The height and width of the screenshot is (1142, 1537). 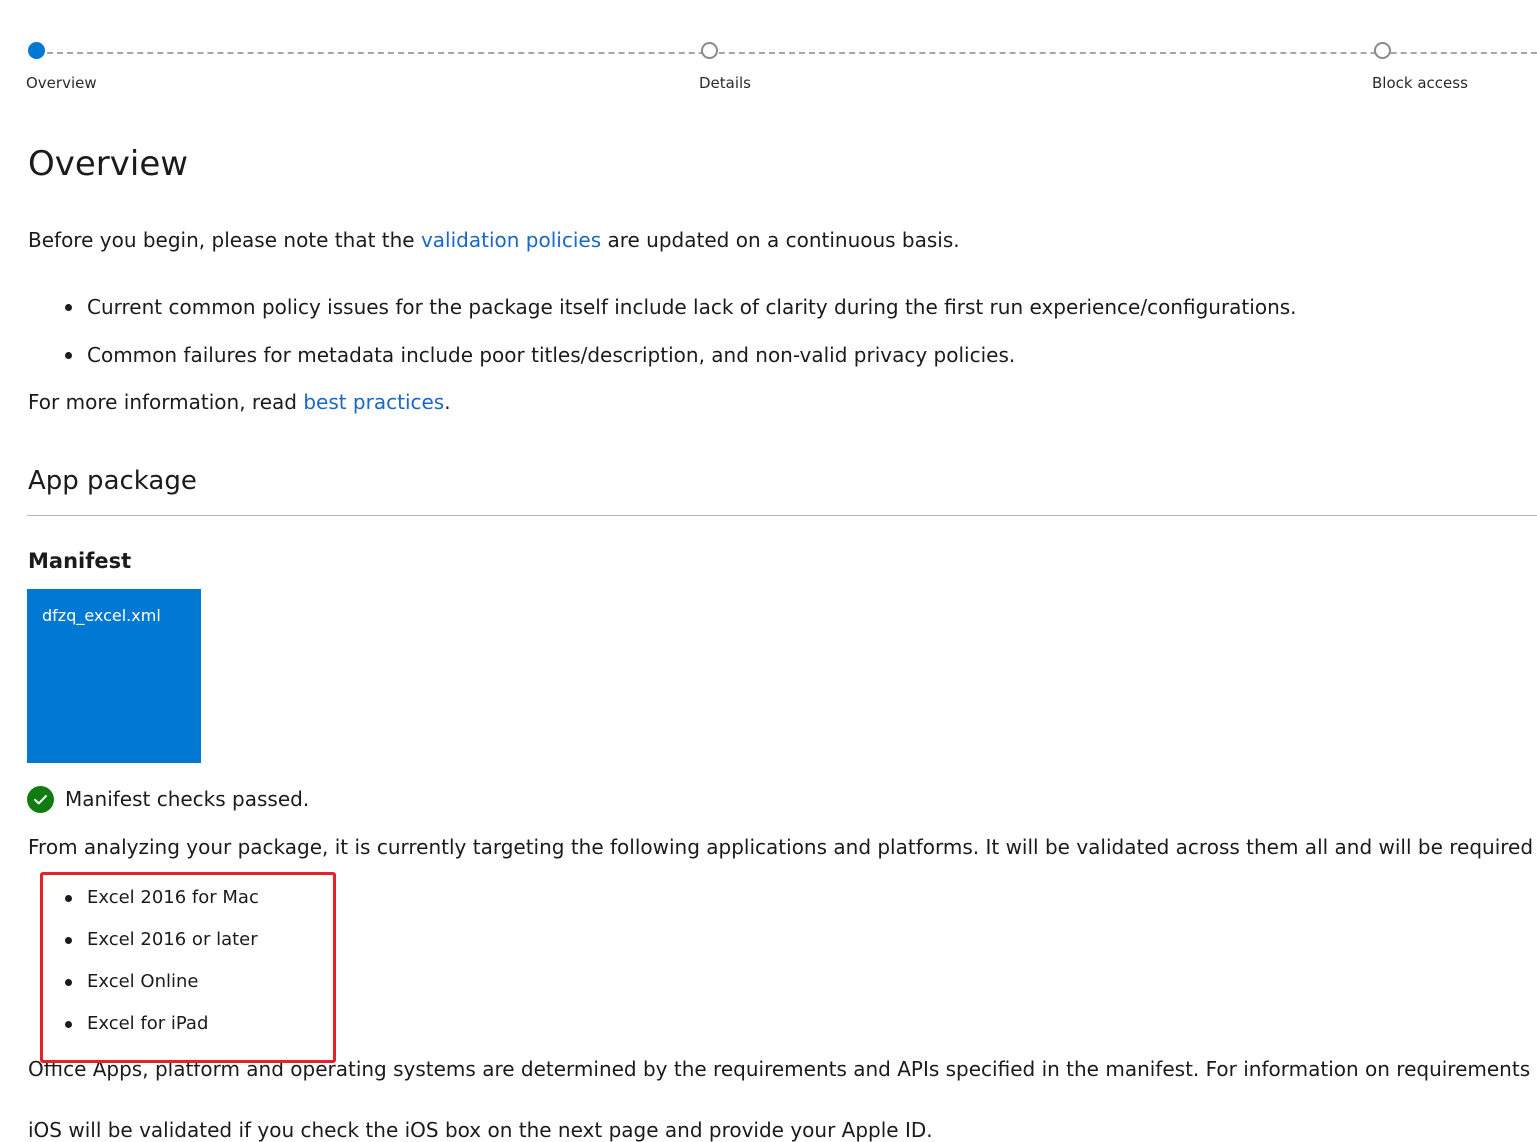 What do you see at coordinates (447, 402) in the screenshot?
I see `more-info-text-after: .` at bounding box center [447, 402].